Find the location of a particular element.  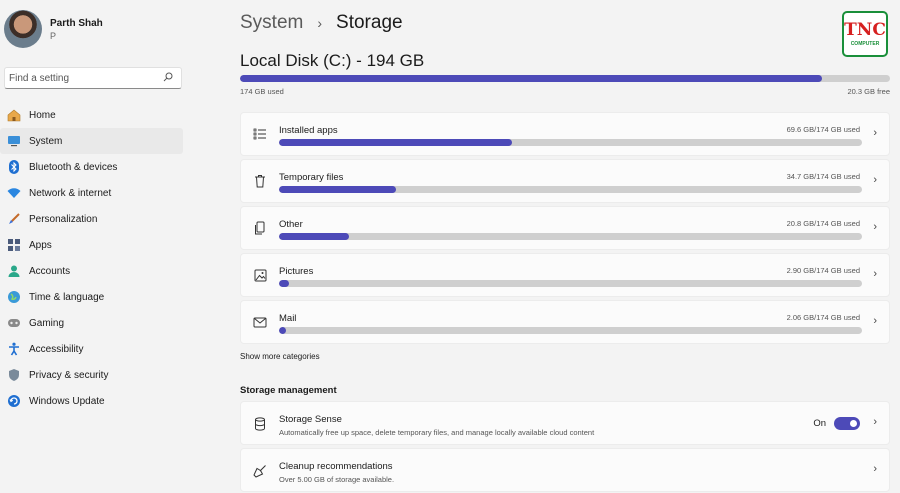

disk-free-label: 20.3 GB free is located at coordinates (868, 91).